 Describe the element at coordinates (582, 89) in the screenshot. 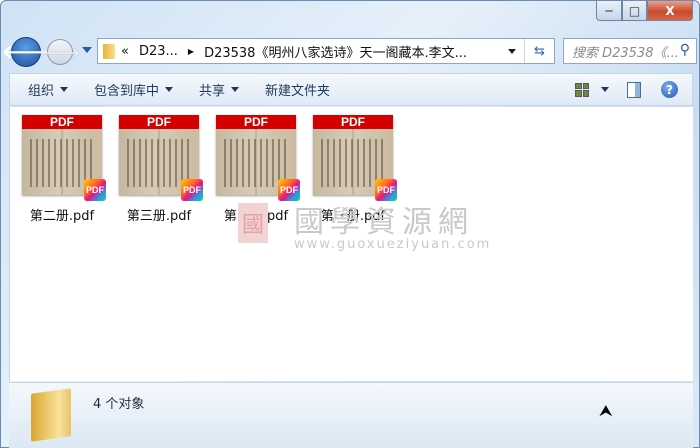

I see `change-view-icon` at that location.